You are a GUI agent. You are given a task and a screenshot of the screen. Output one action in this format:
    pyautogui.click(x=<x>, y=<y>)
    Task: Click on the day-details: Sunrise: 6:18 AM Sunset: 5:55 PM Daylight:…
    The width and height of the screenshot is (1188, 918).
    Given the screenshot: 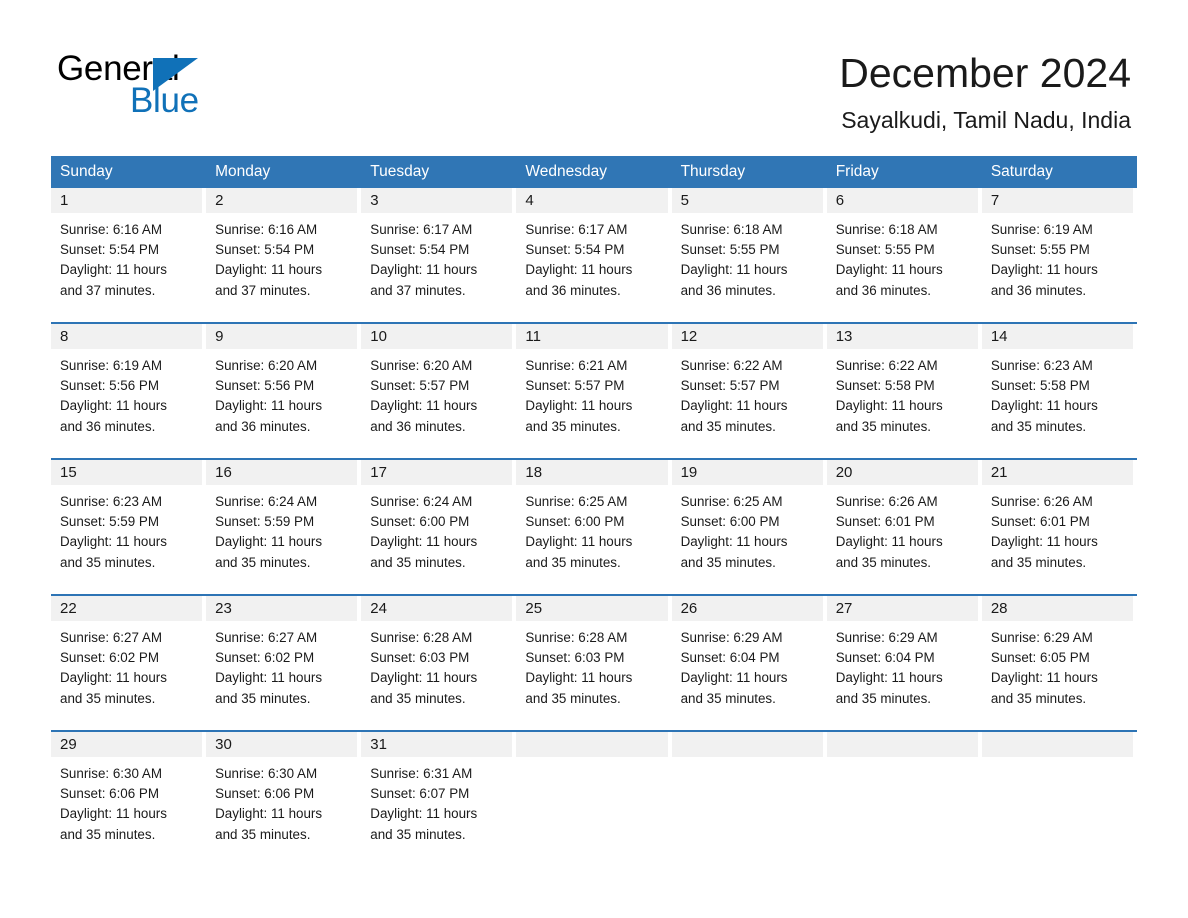 What is the action you would take?
    pyautogui.click(x=747, y=263)
    